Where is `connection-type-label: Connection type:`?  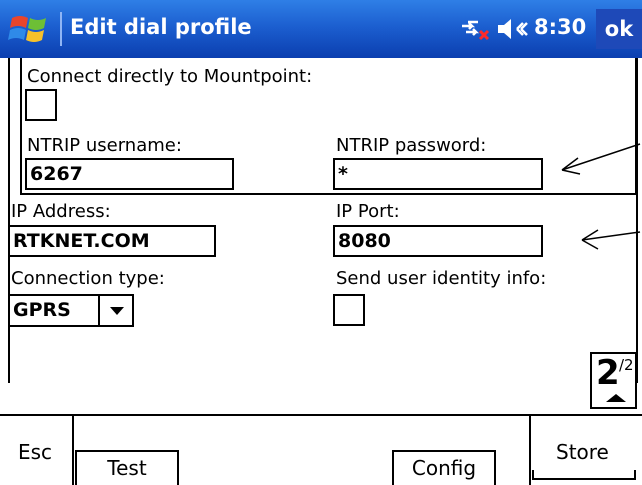
connection-type-label: Connection type: is located at coordinates (88, 278).